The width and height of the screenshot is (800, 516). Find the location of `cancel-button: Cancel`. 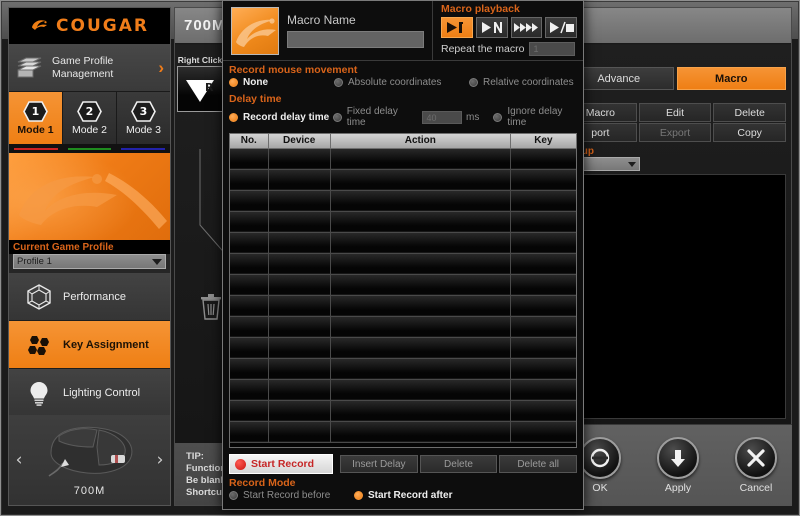

cancel-button: Cancel is located at coordinates (756, 465).